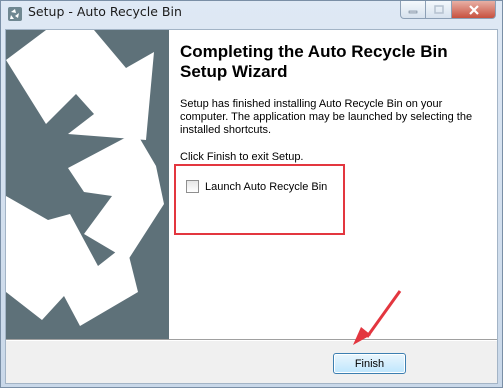 This screenshot has width=503, height=388. Describe the element at coordinates (251, 340) in the screenshot. I see `footer-divider` at that location.